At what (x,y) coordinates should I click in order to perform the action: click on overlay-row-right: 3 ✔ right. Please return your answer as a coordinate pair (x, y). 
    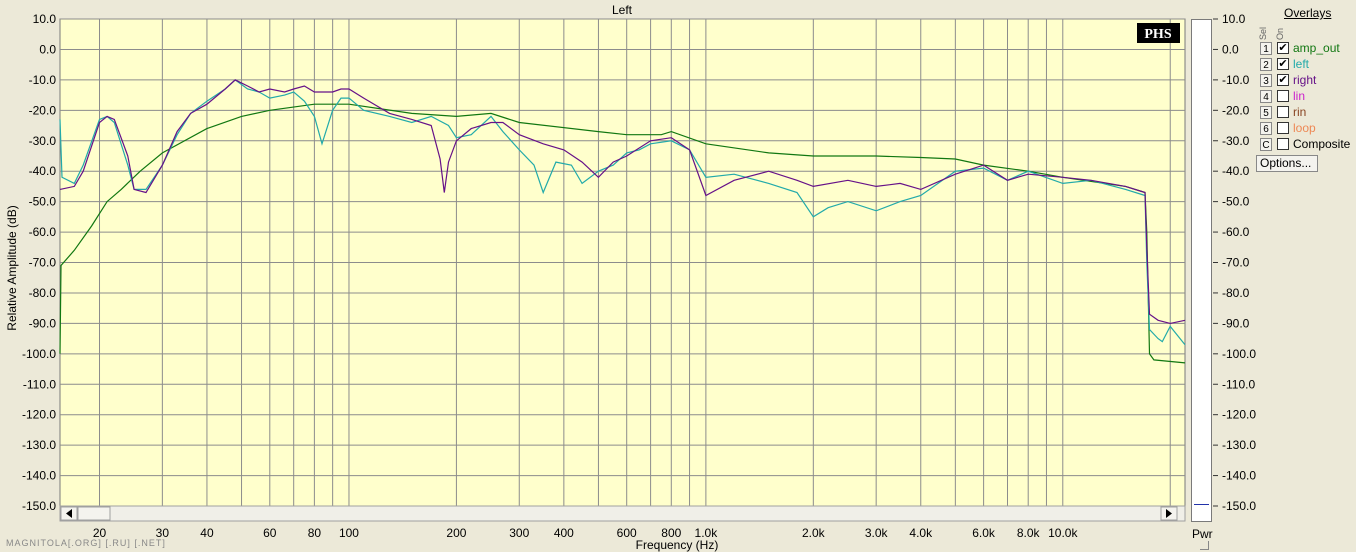
    Looking at the image, I should click on (1308, 81).